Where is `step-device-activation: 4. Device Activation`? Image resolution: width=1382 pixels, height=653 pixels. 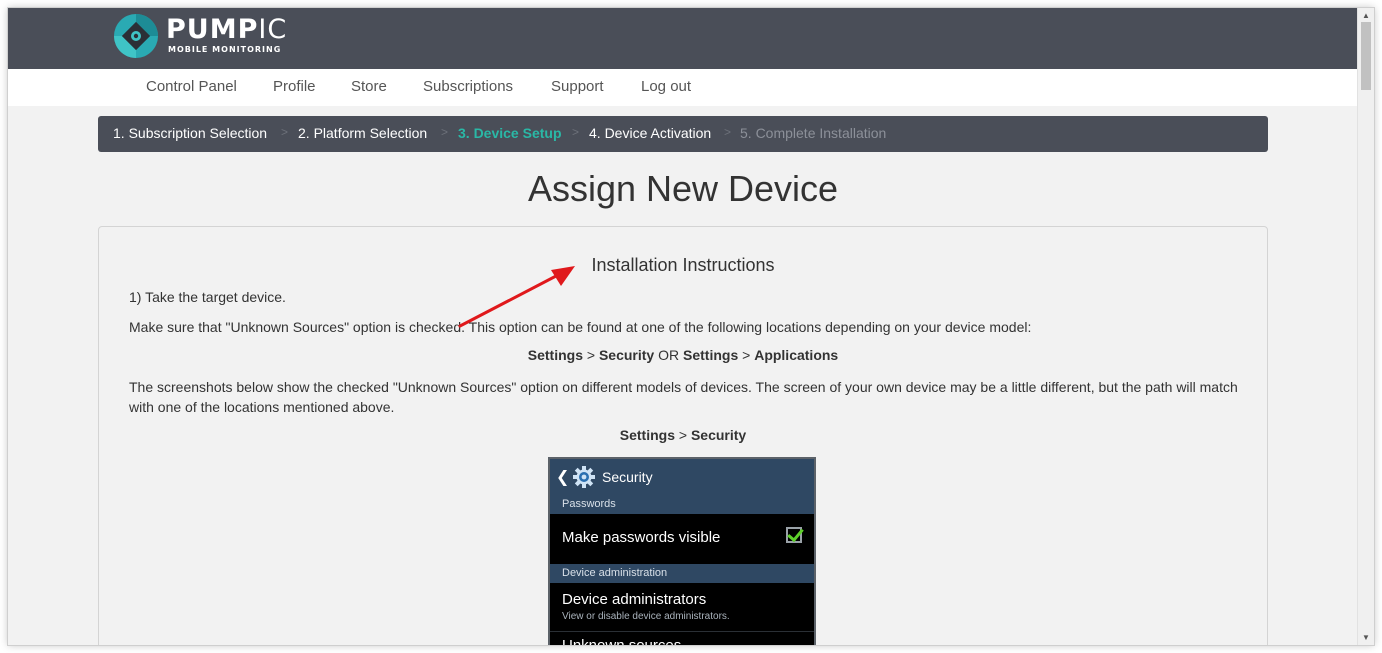
step-device-activation: 4. Device Activation is located at coordinates (650, 133).